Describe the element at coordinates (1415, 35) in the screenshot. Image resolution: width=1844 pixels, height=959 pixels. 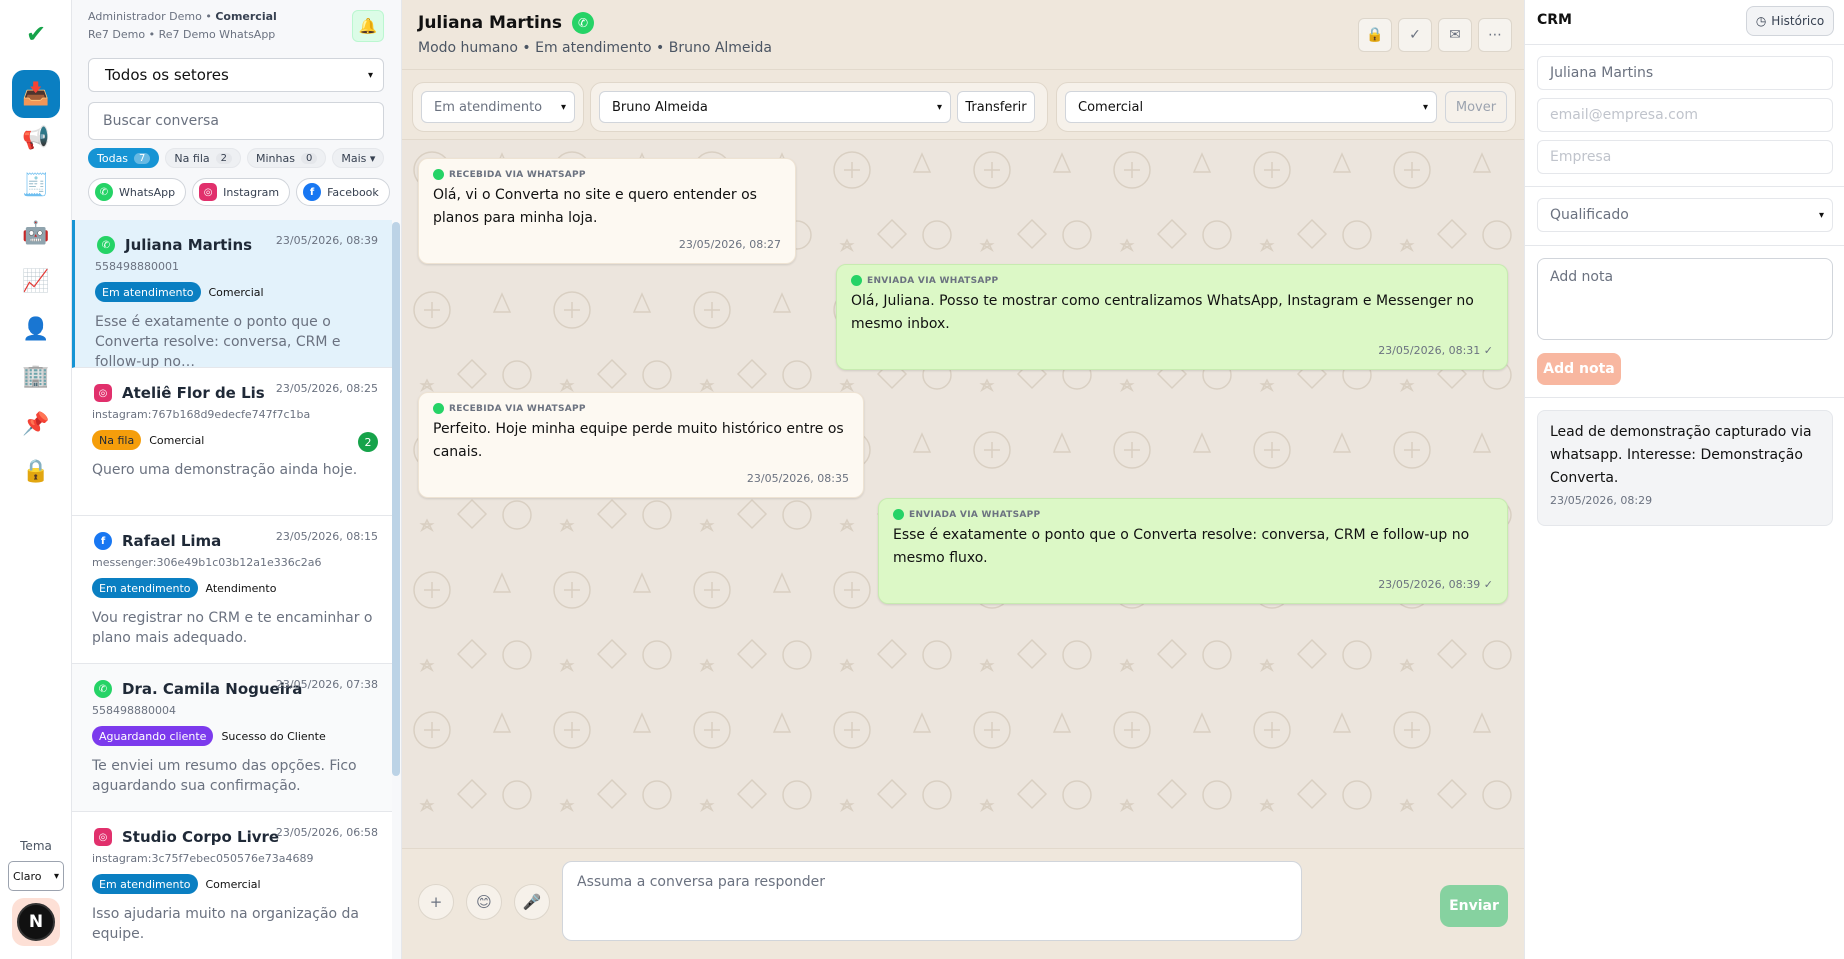
I see `check-icon: ✓` at that location.